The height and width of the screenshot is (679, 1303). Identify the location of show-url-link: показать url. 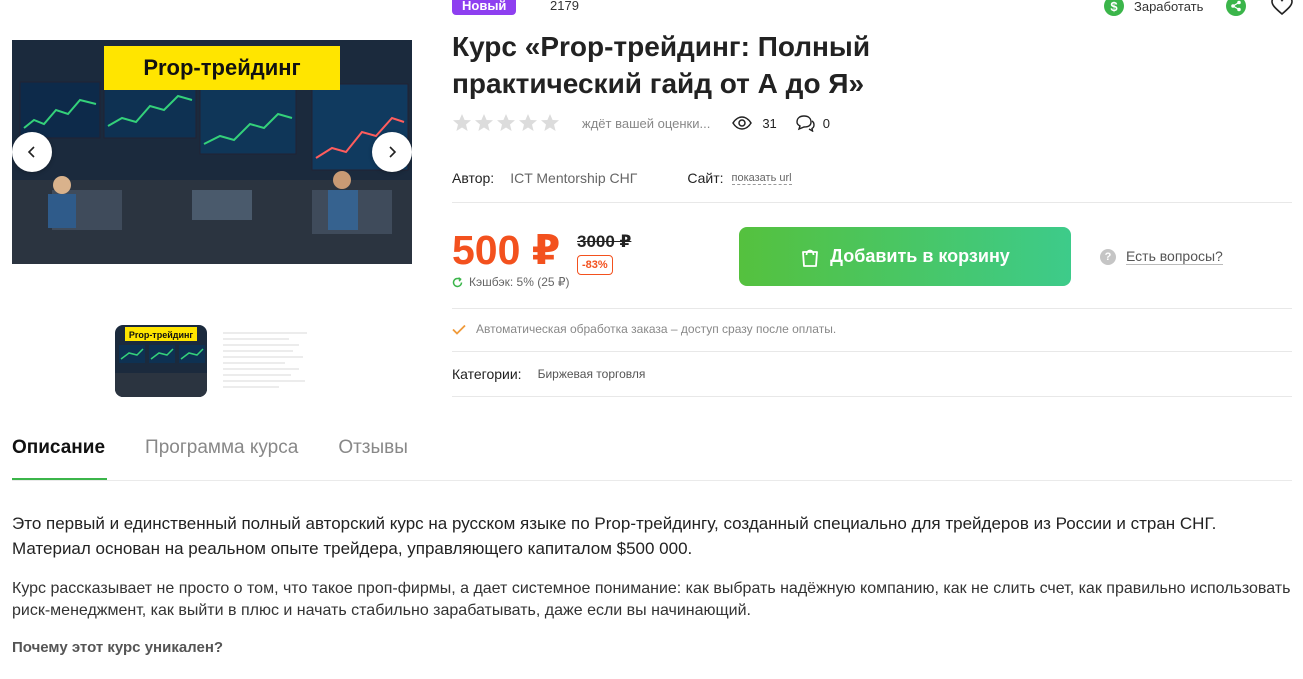
(761, 178).